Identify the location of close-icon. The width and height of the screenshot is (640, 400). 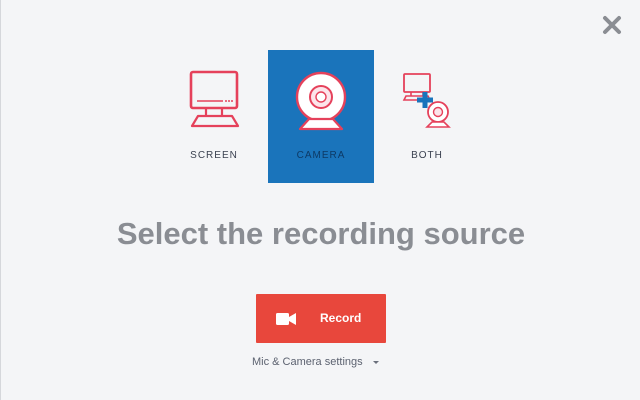
(612, 25).